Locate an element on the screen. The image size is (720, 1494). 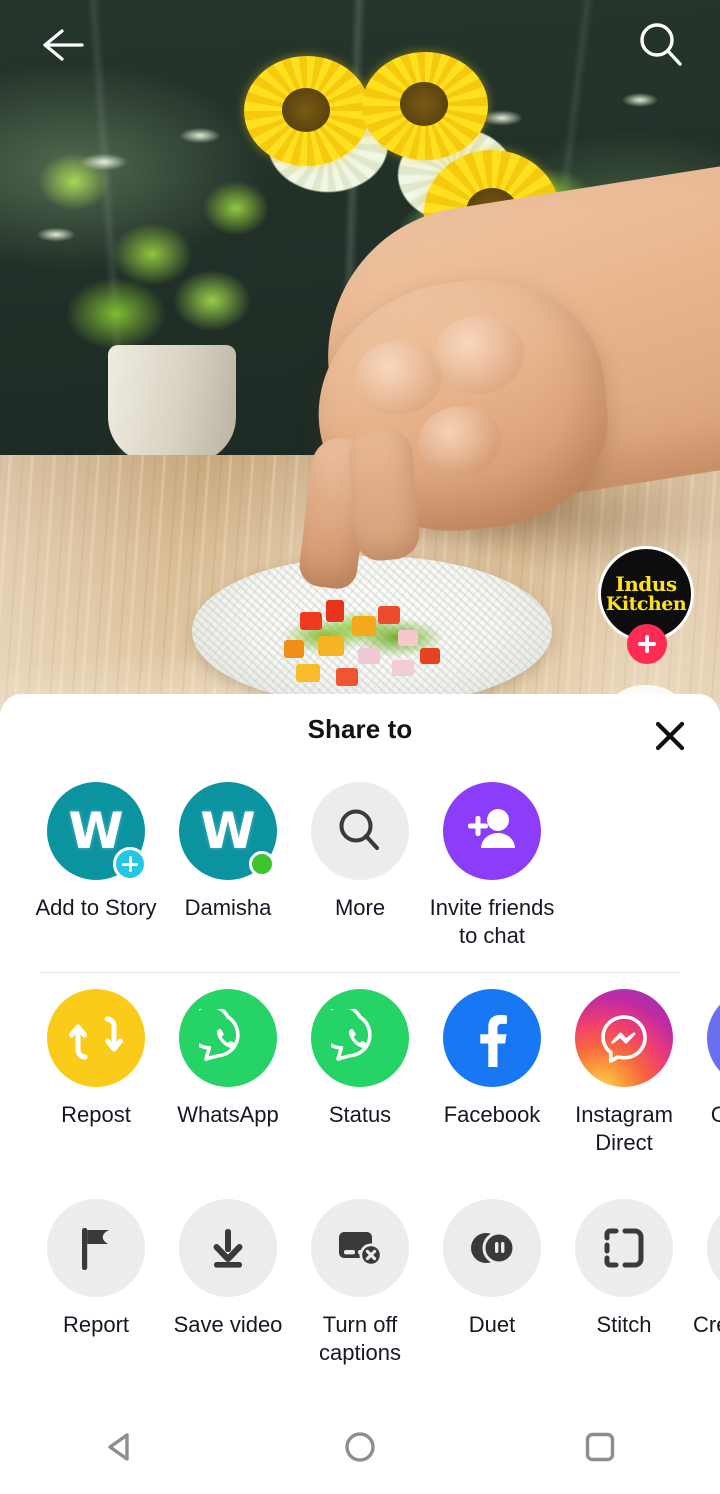
share-app-repost: Repost is located at coordinates (96, 1086).